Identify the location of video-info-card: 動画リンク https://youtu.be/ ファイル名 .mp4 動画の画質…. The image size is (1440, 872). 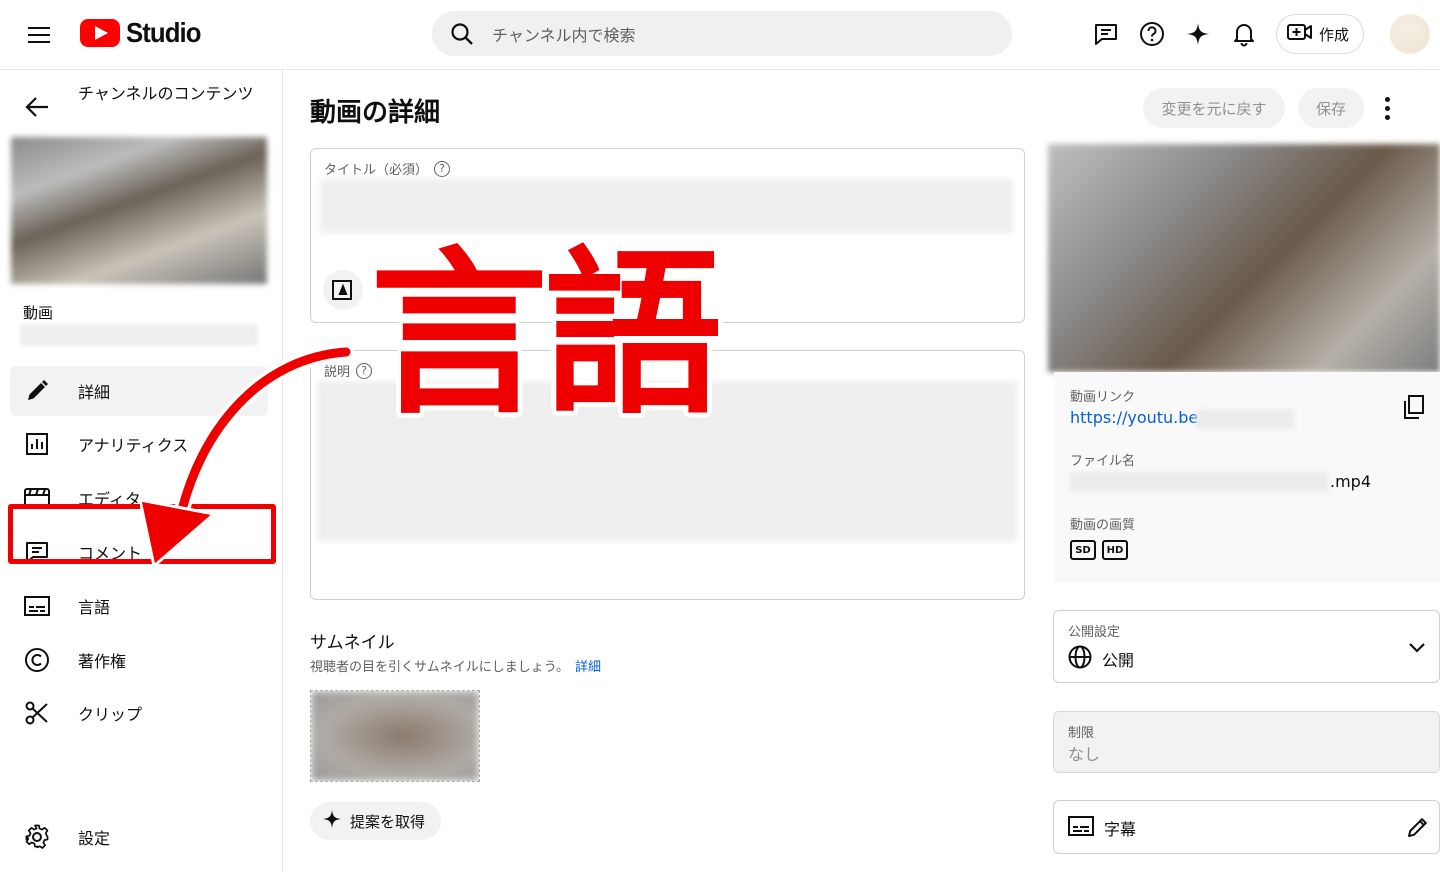
(1247, 477).